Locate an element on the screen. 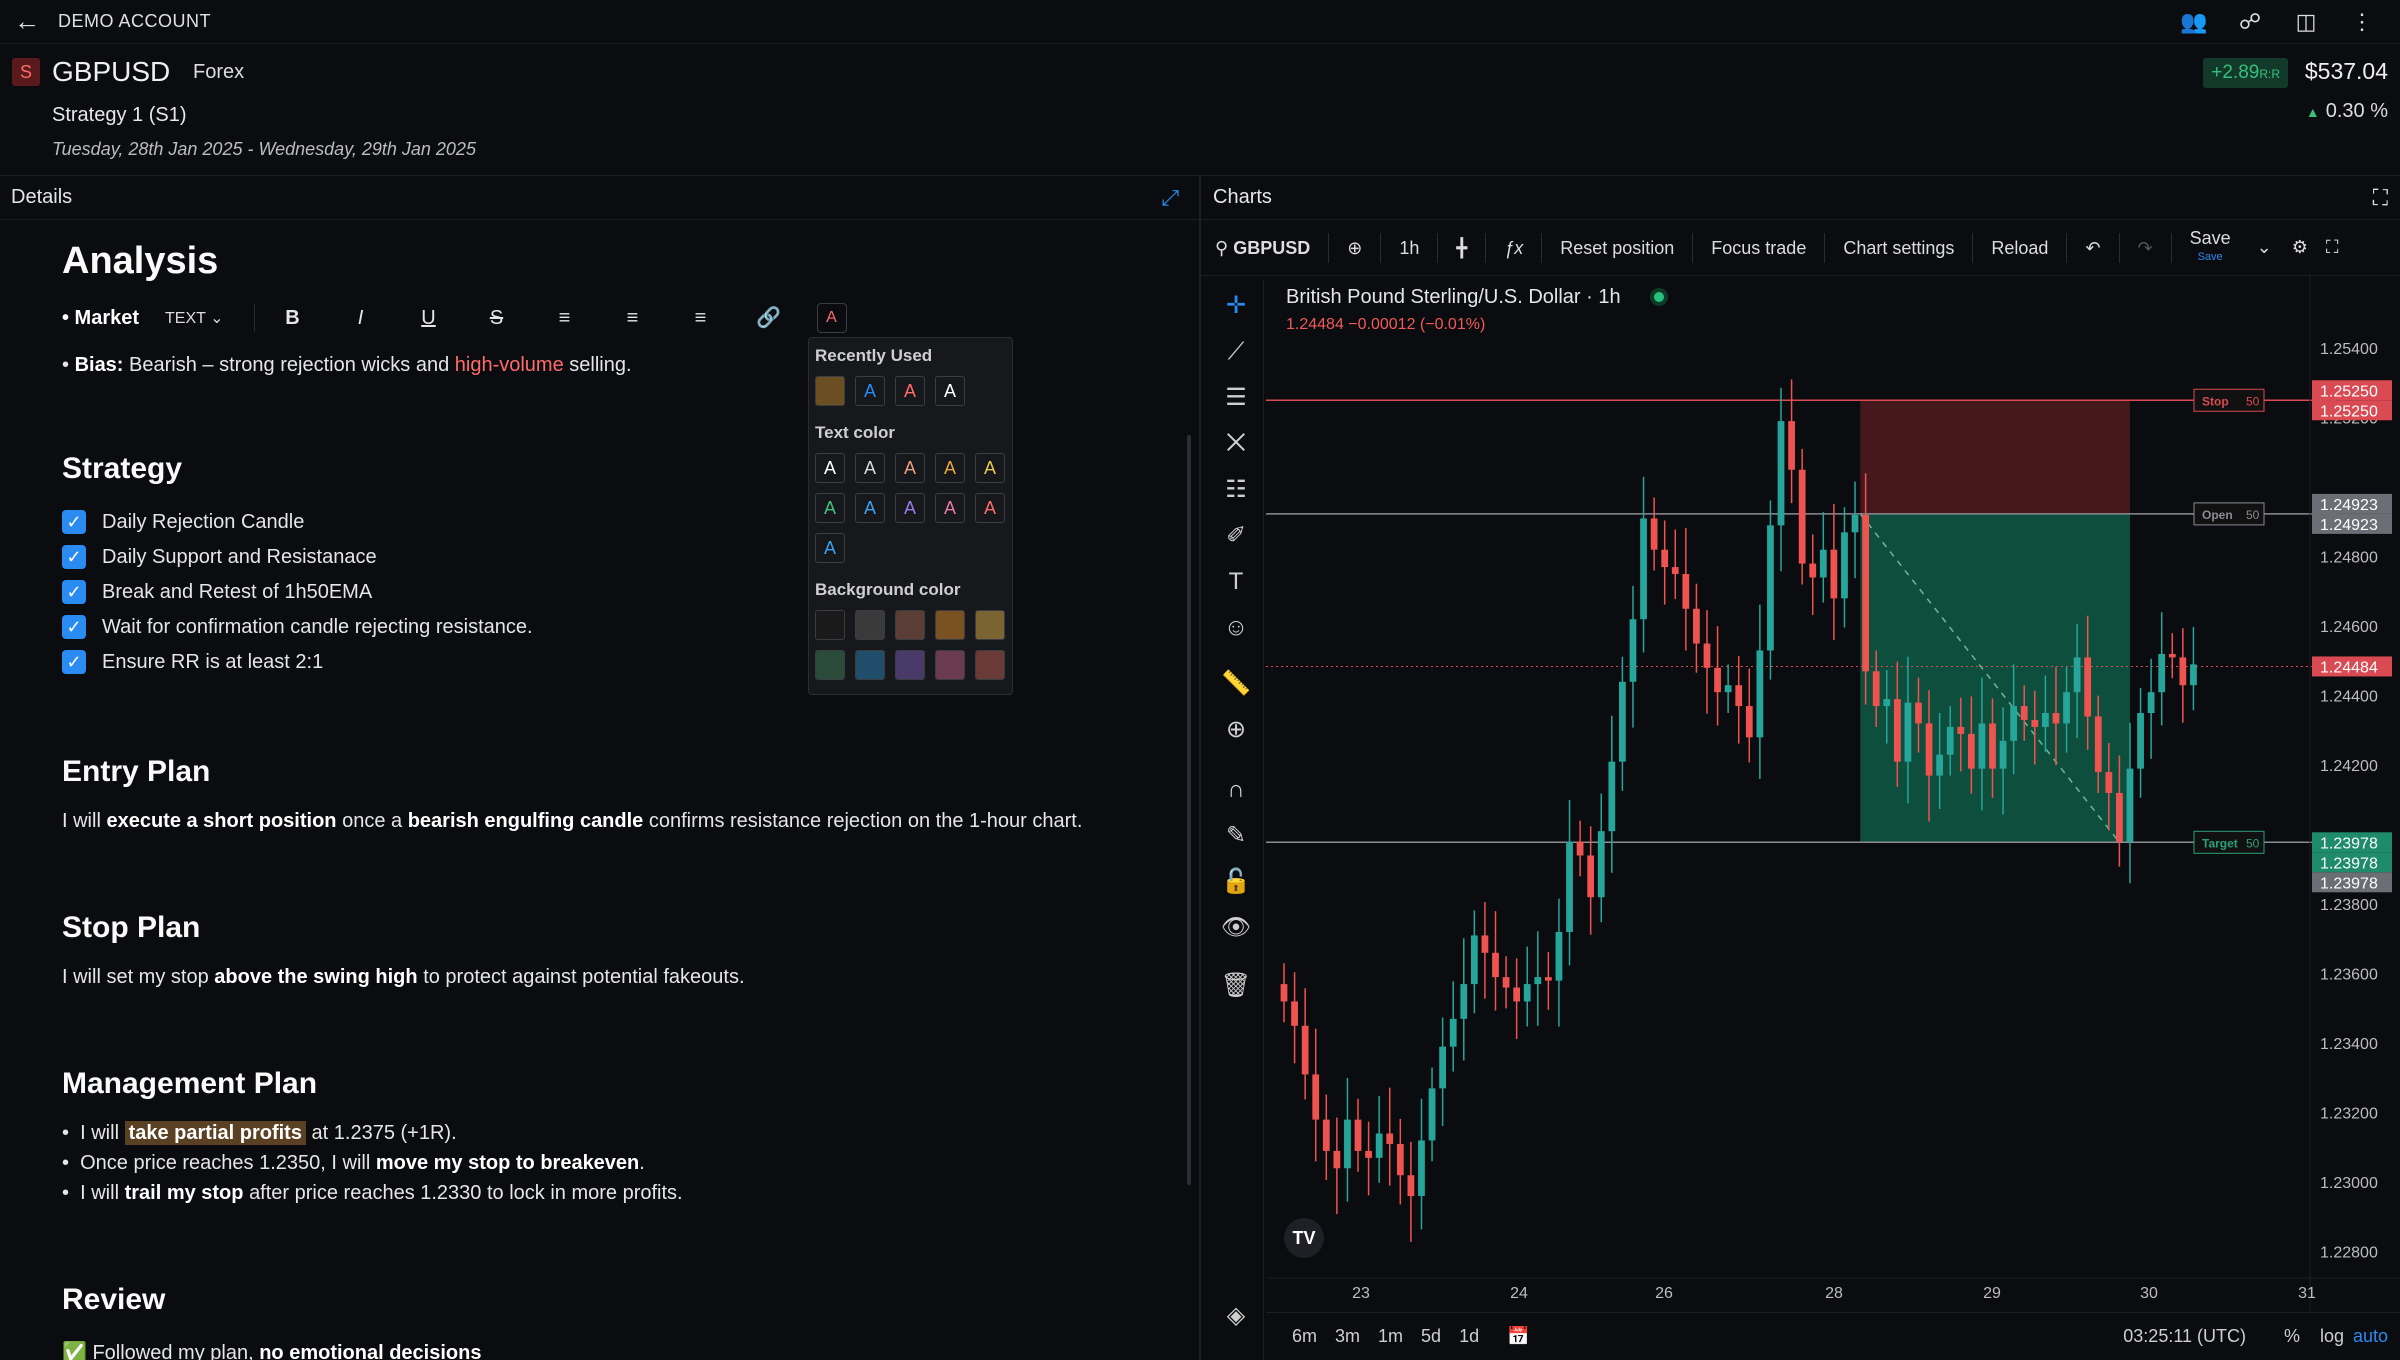 The width and height of the screenshot is (2400, 1360). trash-icon: 🗑 is located at coordinates (1236, 986).